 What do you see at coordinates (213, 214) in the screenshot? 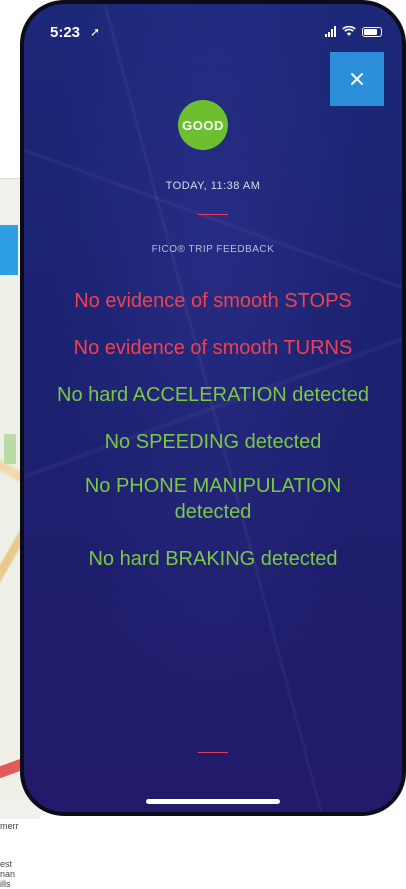
I see `divider-top` at bounding box center [213, 214].